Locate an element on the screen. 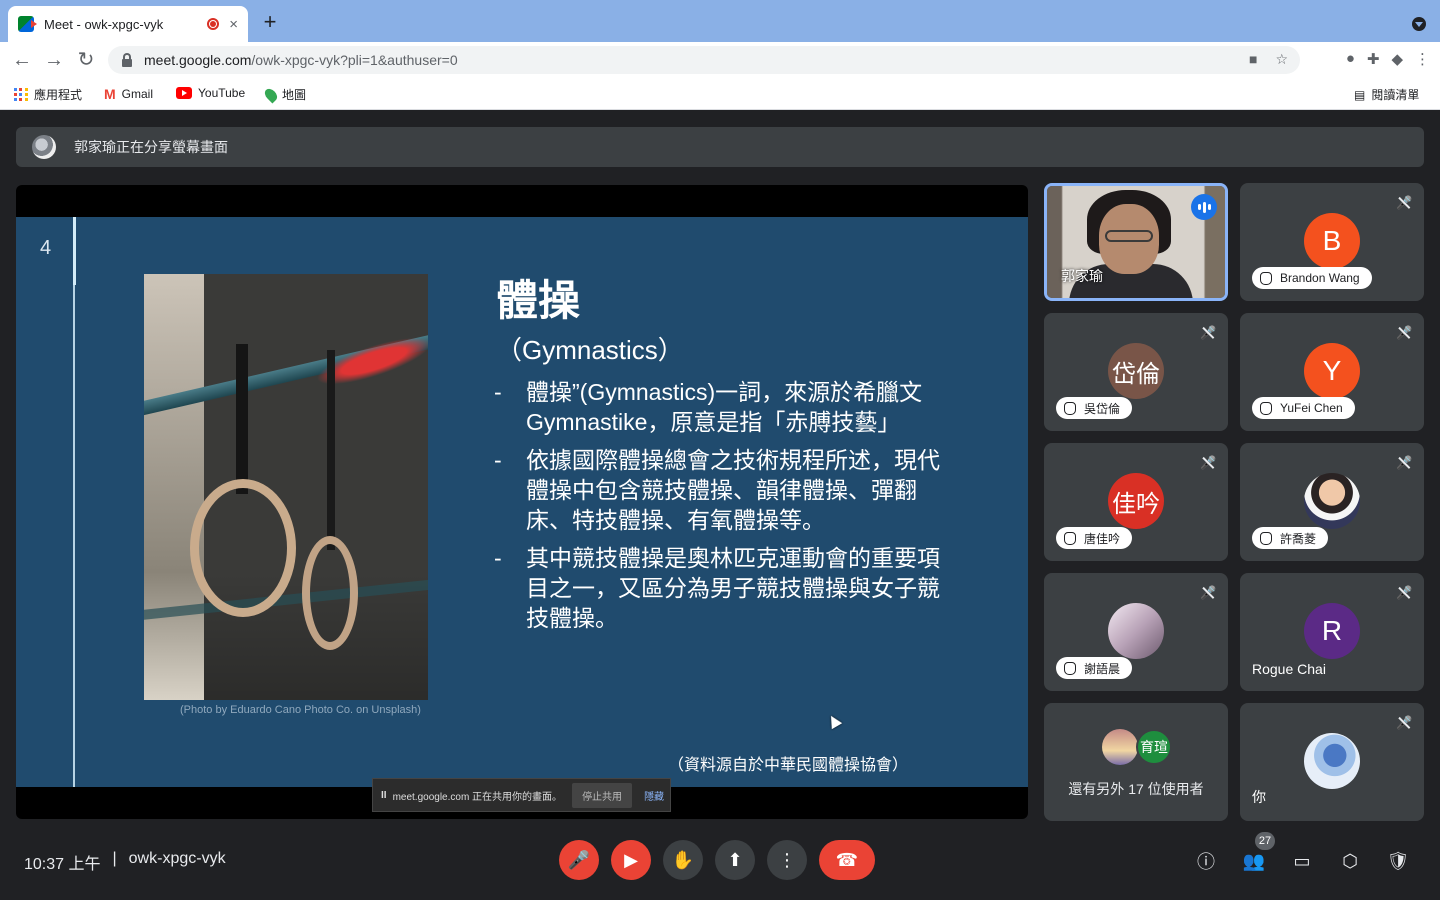 The height and width of the screenshot is (900, 1440). participant-tile: 🎤 岱倫 吳岱倫 is located at coordinates (1136, 372).